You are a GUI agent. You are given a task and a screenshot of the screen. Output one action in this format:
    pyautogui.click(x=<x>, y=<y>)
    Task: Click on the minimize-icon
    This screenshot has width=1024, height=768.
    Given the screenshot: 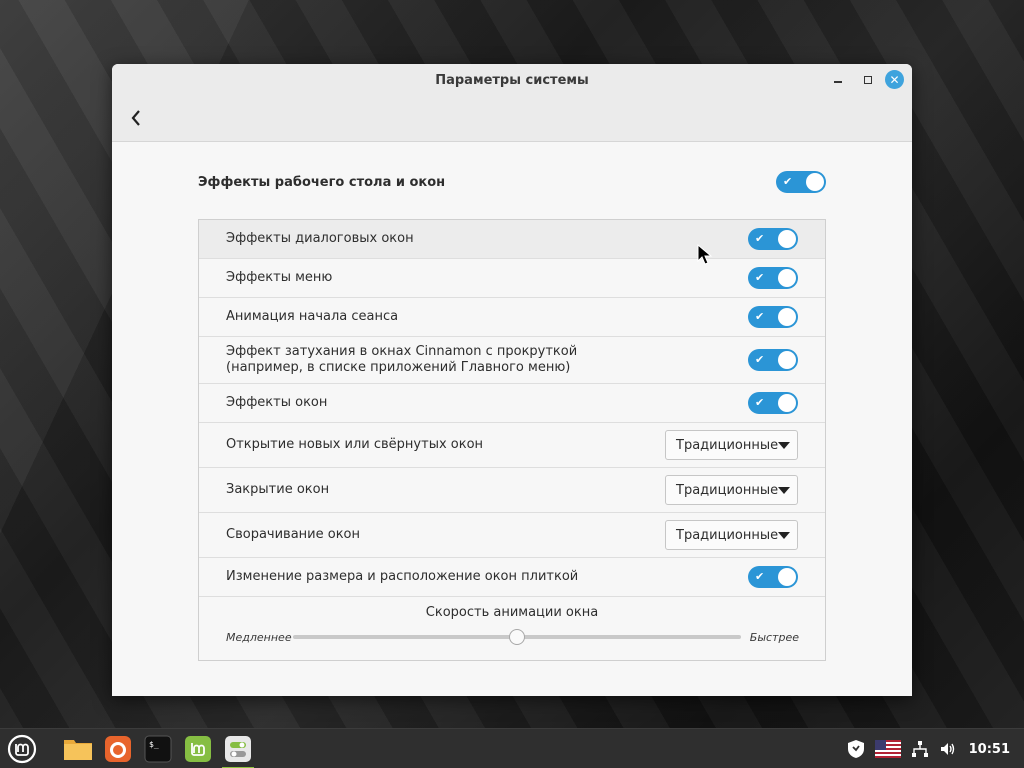 What is the action you would take?
    pyautogui.click(x=838, y=82)
    